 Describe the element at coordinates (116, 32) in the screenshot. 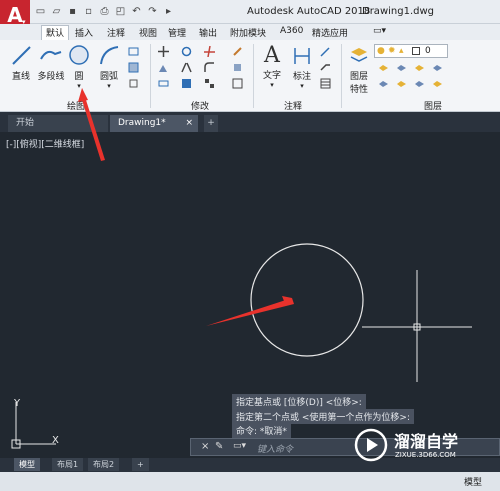

I see `tab-annotate: 注释` at that location.